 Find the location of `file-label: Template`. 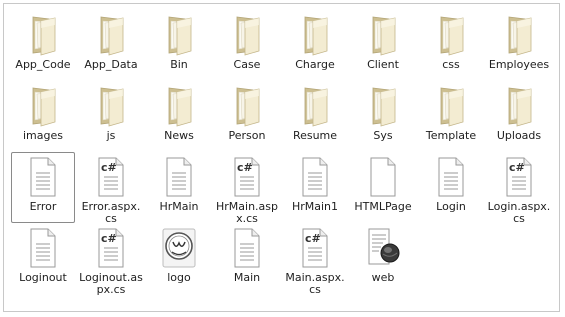

file-label: Template is located at coordinates (451, 135).